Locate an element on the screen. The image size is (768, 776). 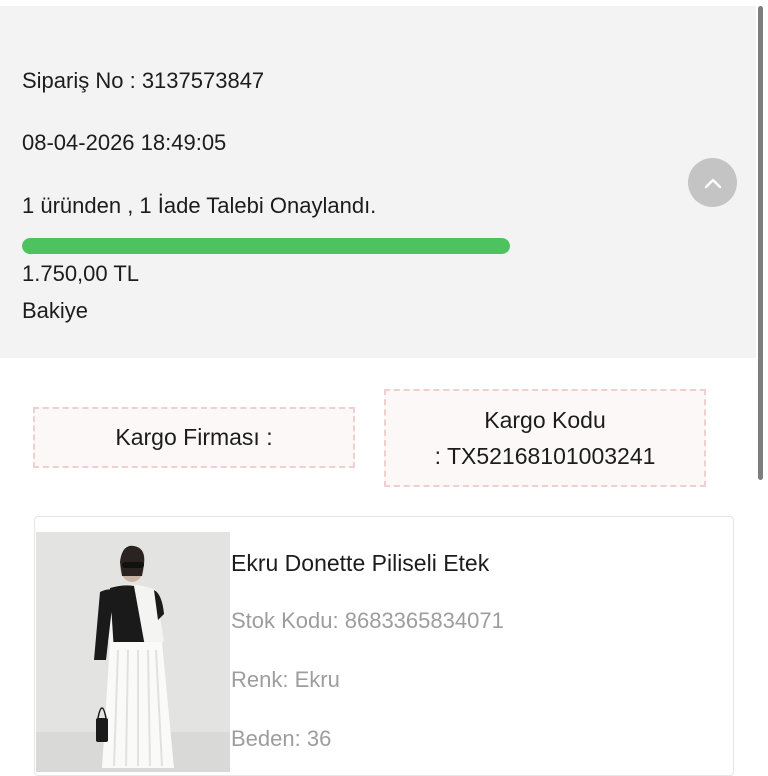
shipping-carrier-box: Kargo Firması : is located at coordinates (194, 437).